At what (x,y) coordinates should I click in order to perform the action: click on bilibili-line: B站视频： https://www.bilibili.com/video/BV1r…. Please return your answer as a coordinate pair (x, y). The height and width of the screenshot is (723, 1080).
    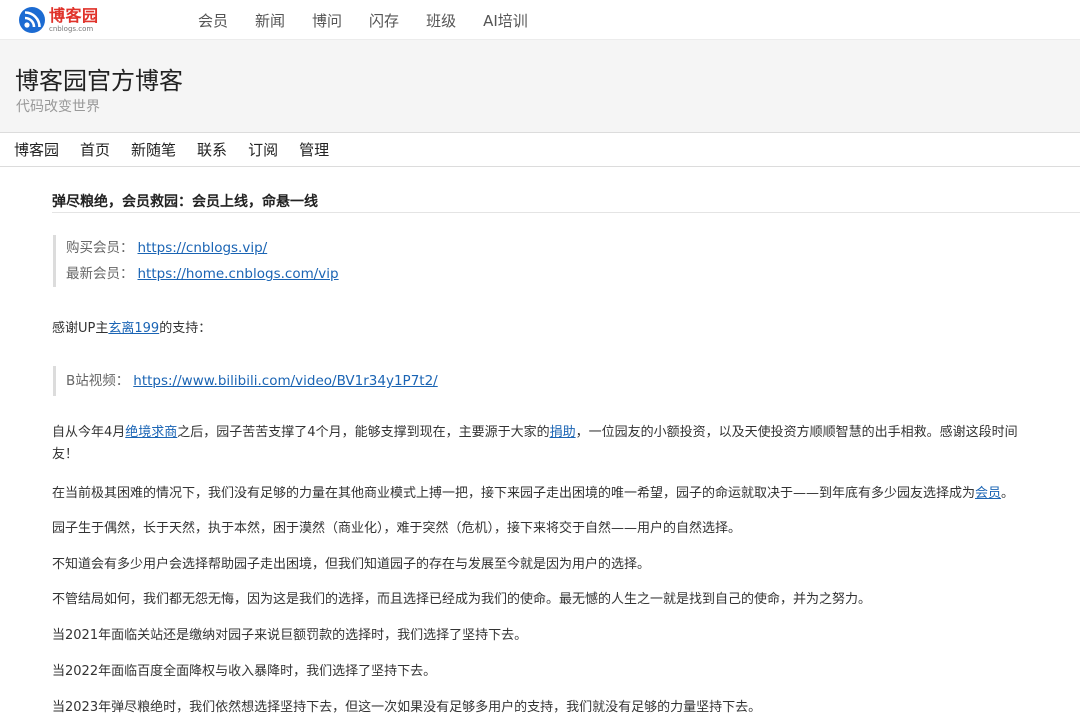
    Looking at the image, I should click on (252, 381).